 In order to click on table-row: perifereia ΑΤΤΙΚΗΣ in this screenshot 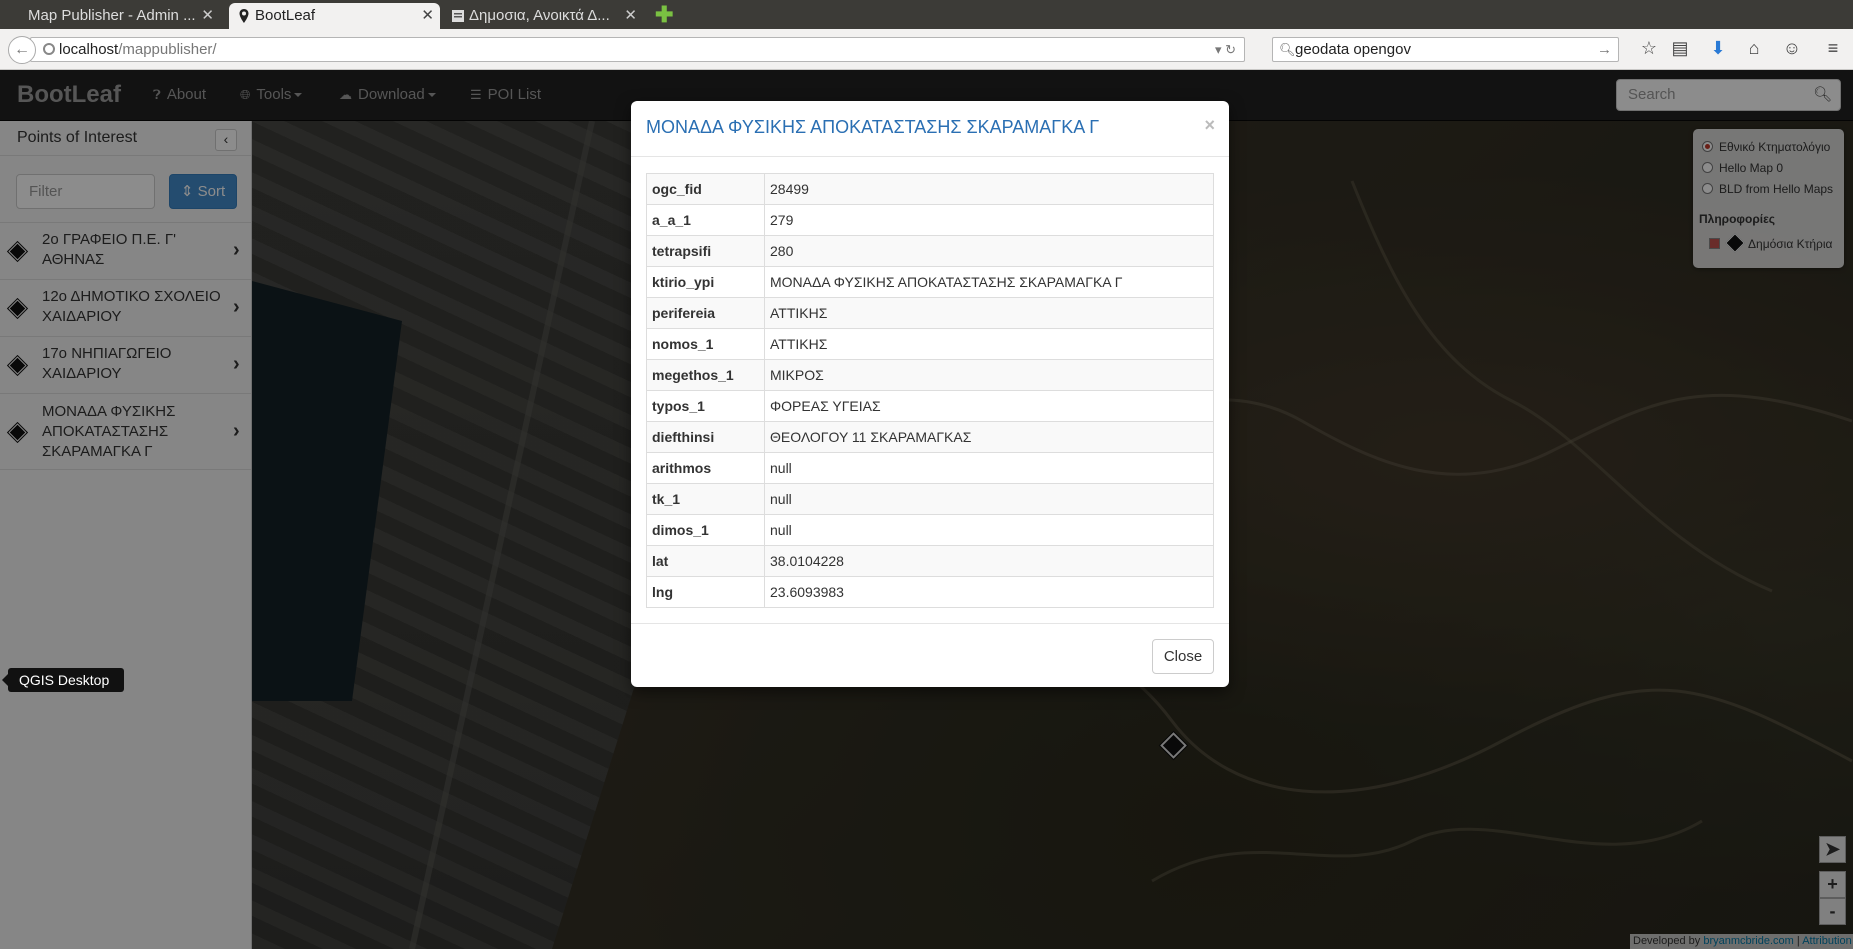, I will do `click(930, 313)`.